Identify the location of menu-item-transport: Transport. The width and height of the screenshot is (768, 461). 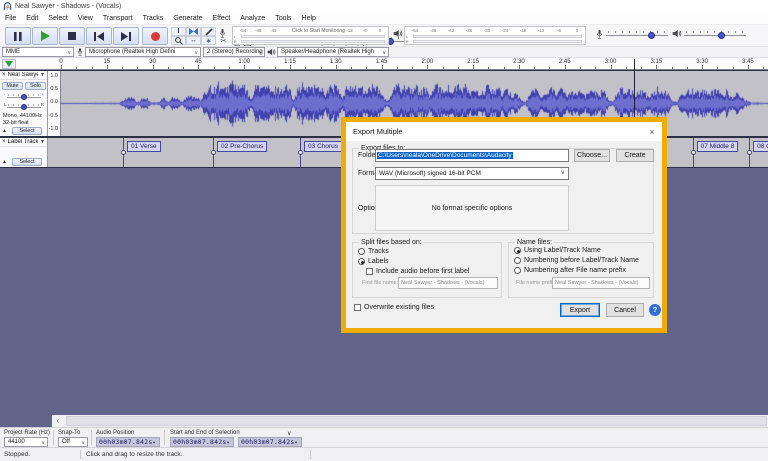
(118, 18).